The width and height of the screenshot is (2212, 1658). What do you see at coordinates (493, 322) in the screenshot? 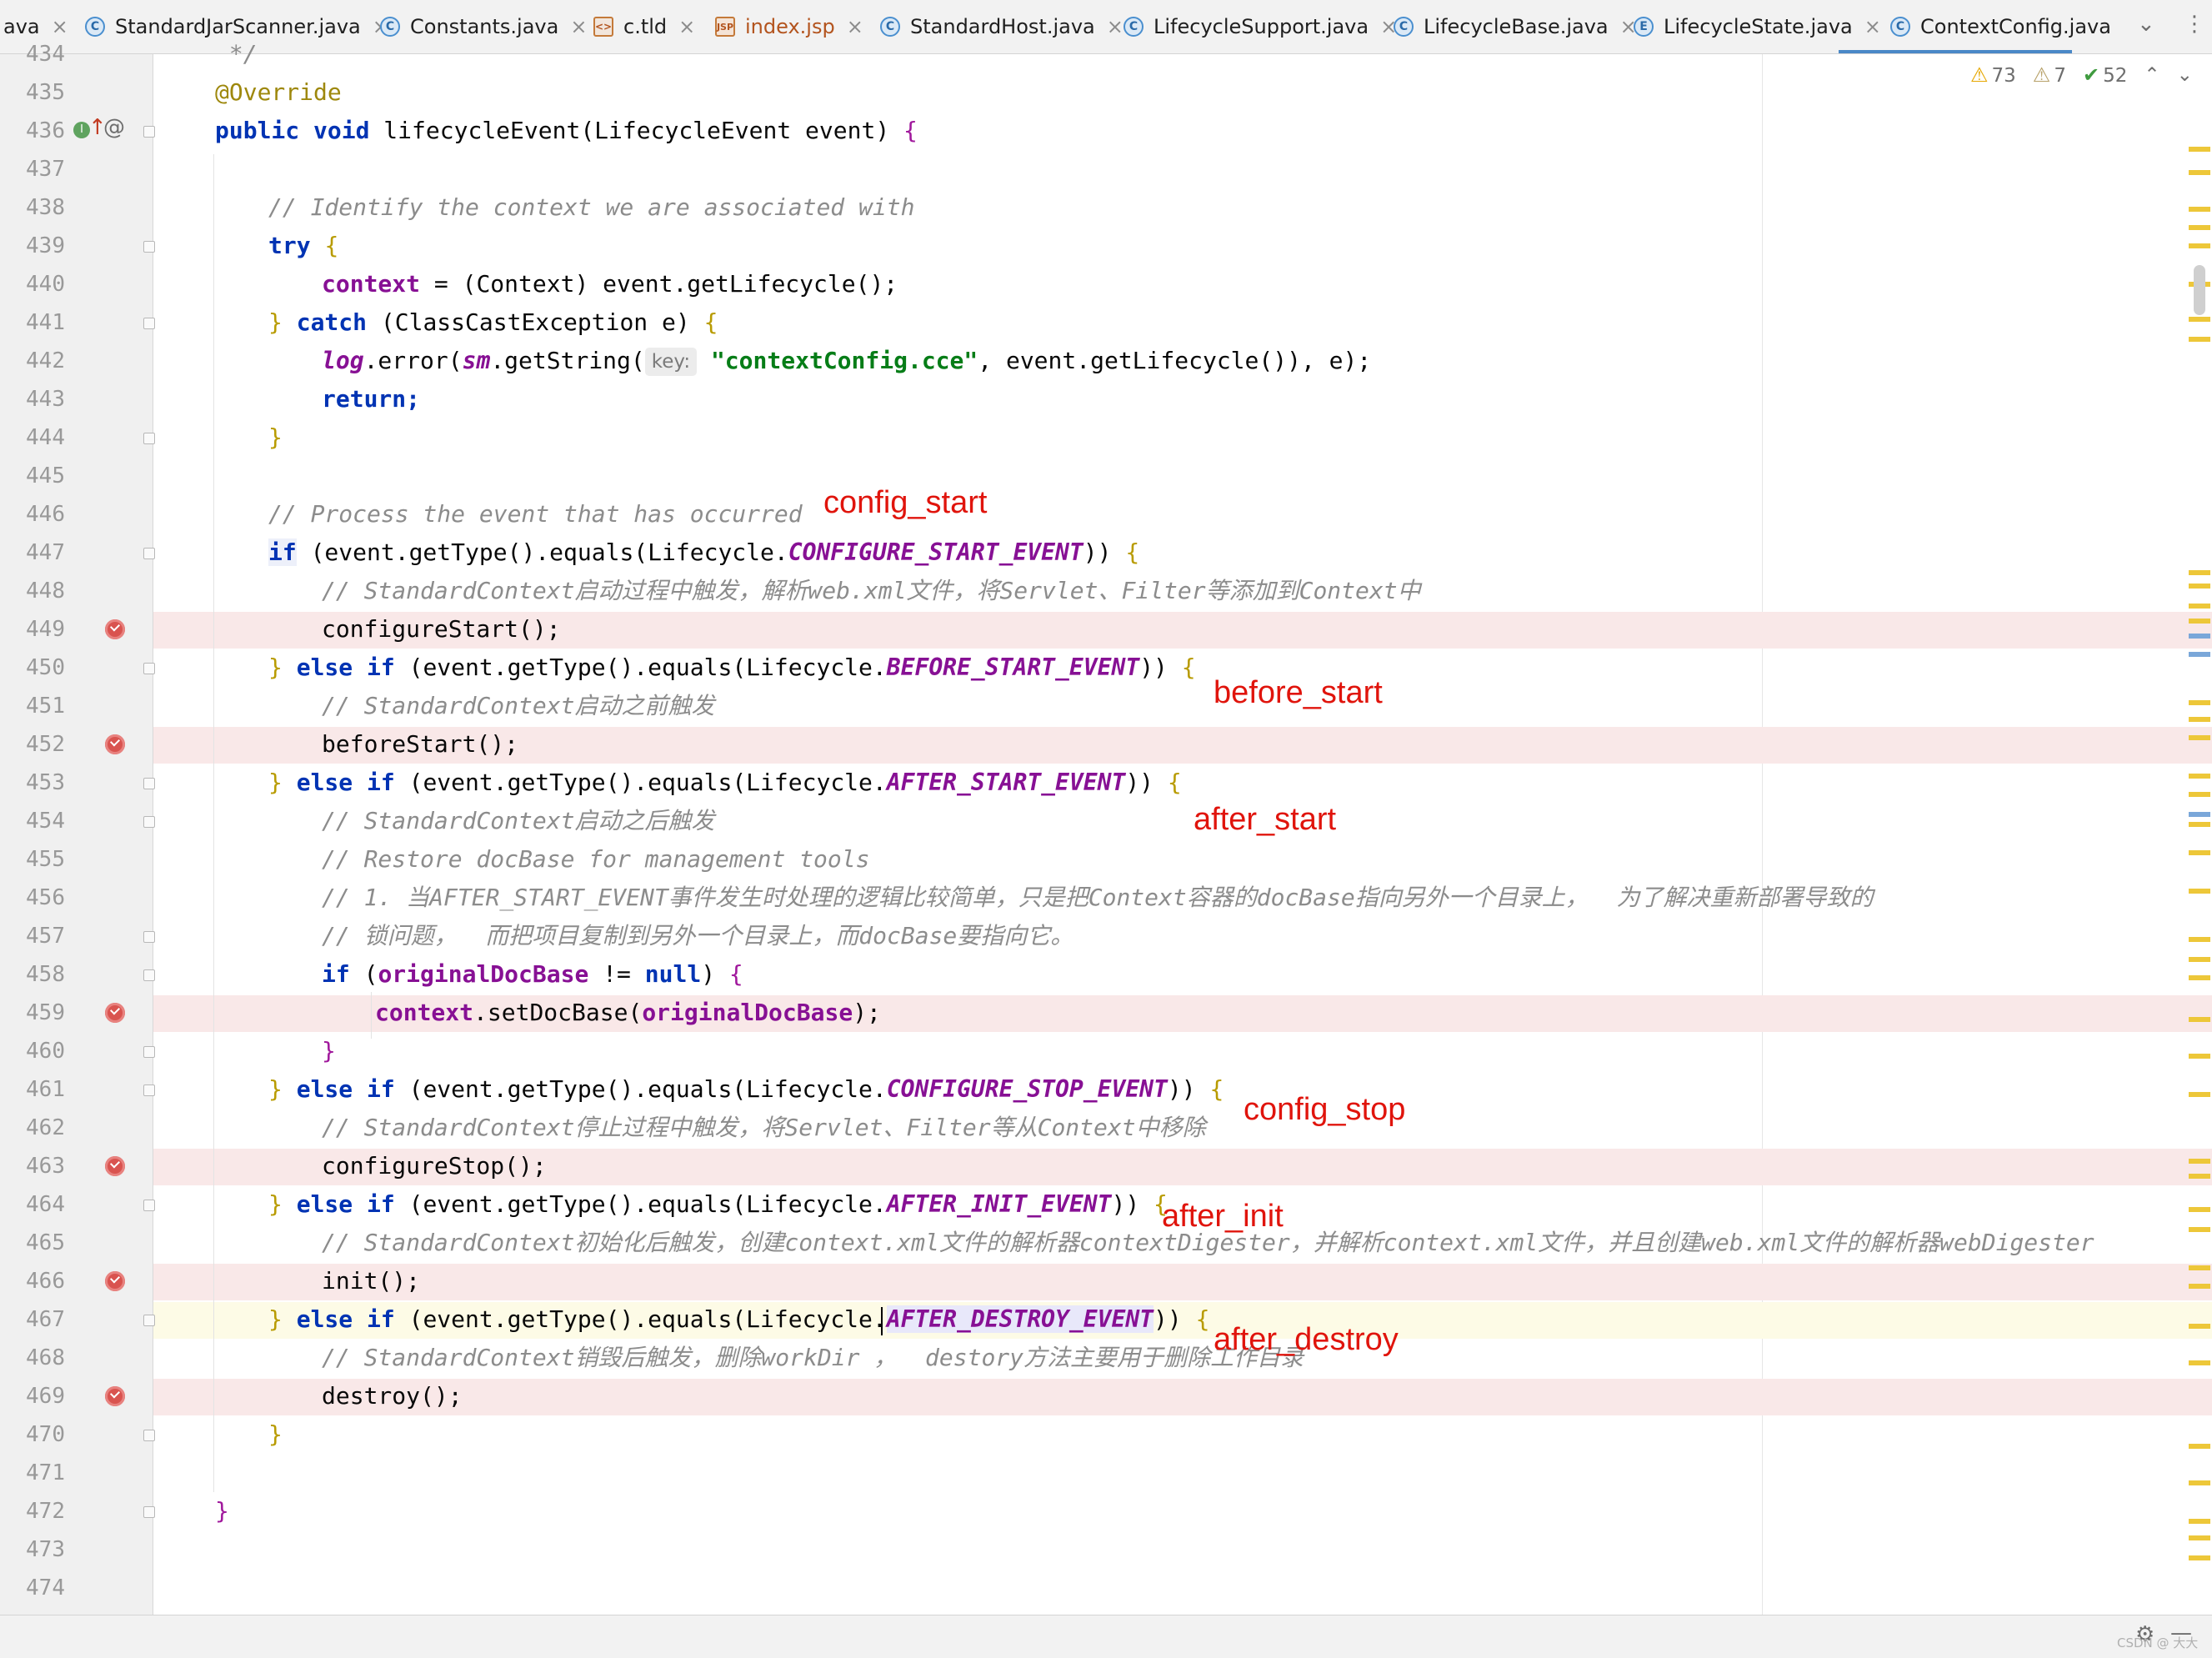
I see `code-line: } catch (ClassCastException e) {` at bounding box center [493, 322].